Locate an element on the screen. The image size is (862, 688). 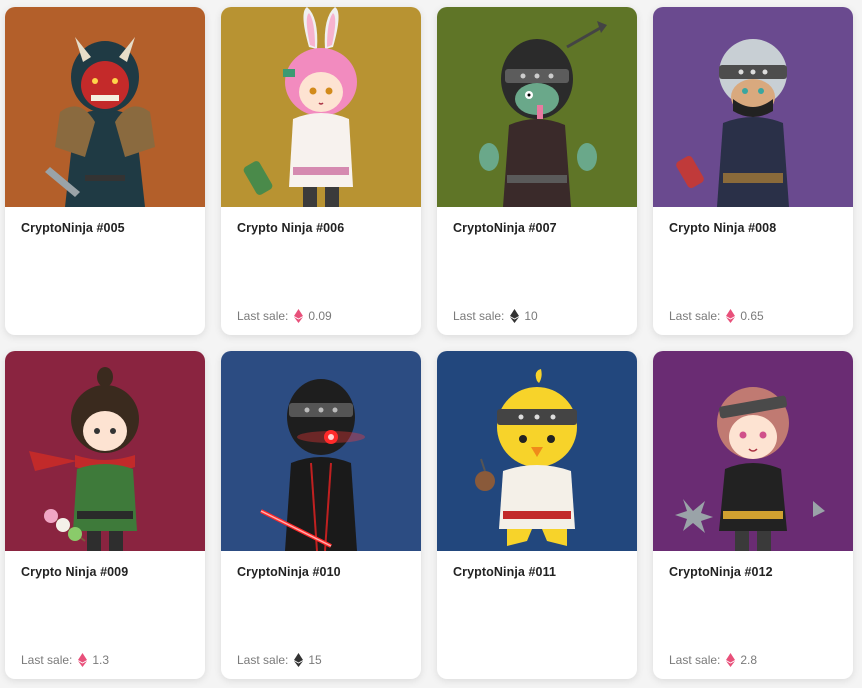
nft-card-010: CryptoNinja #010 Last sale: 15 is located at coordinates (321, 515).